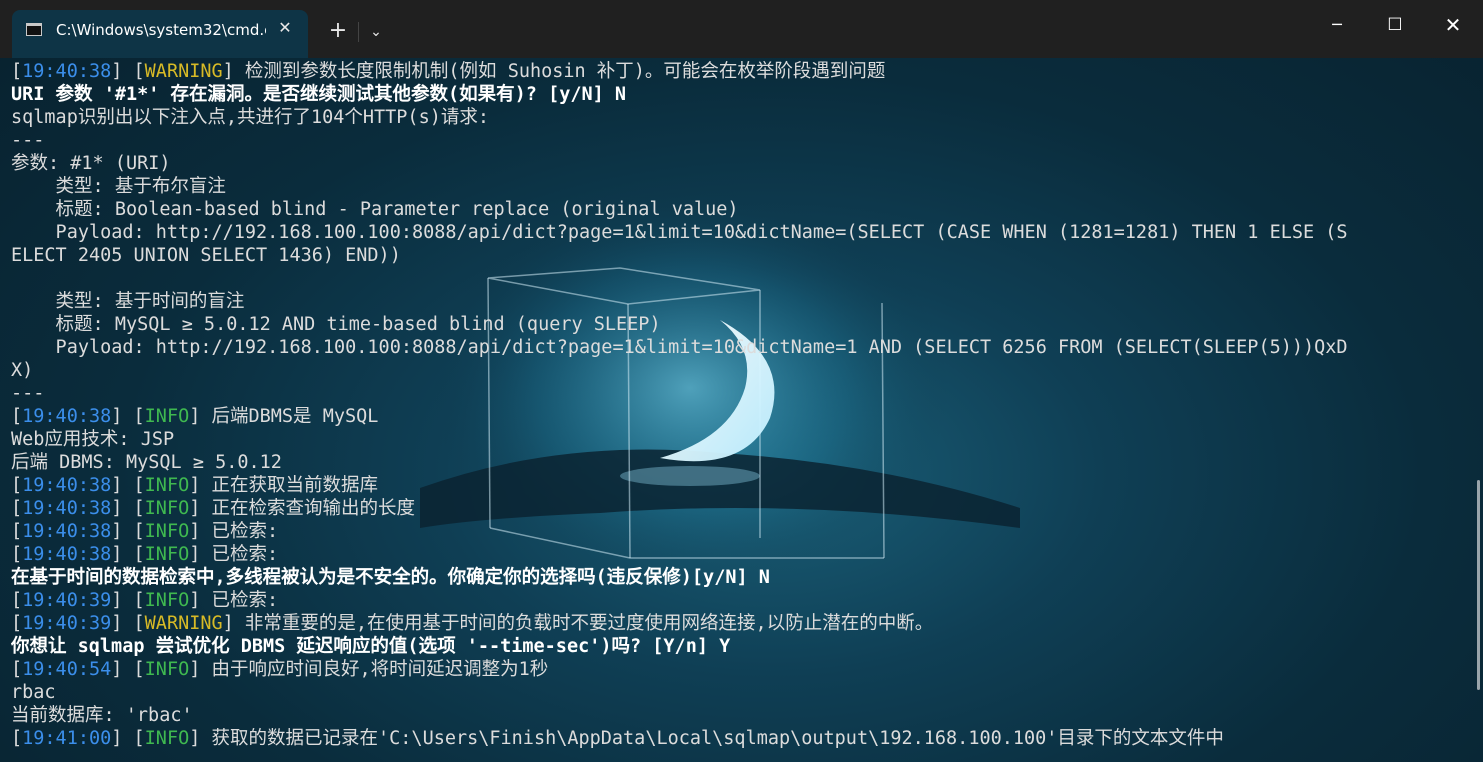  What do you see at coordinates (338, 32) in the screenshot?
I see `new-tab-button: +` at bounding box center [338, 32].